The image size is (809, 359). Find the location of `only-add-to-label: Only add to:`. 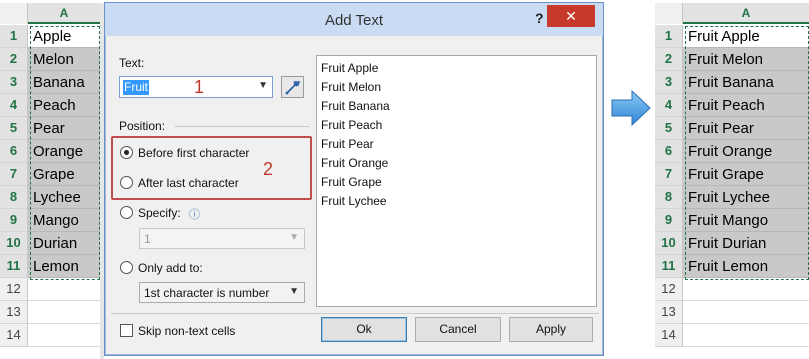

only-add-to-label: Only add to: is located at coordinates (170, 268).